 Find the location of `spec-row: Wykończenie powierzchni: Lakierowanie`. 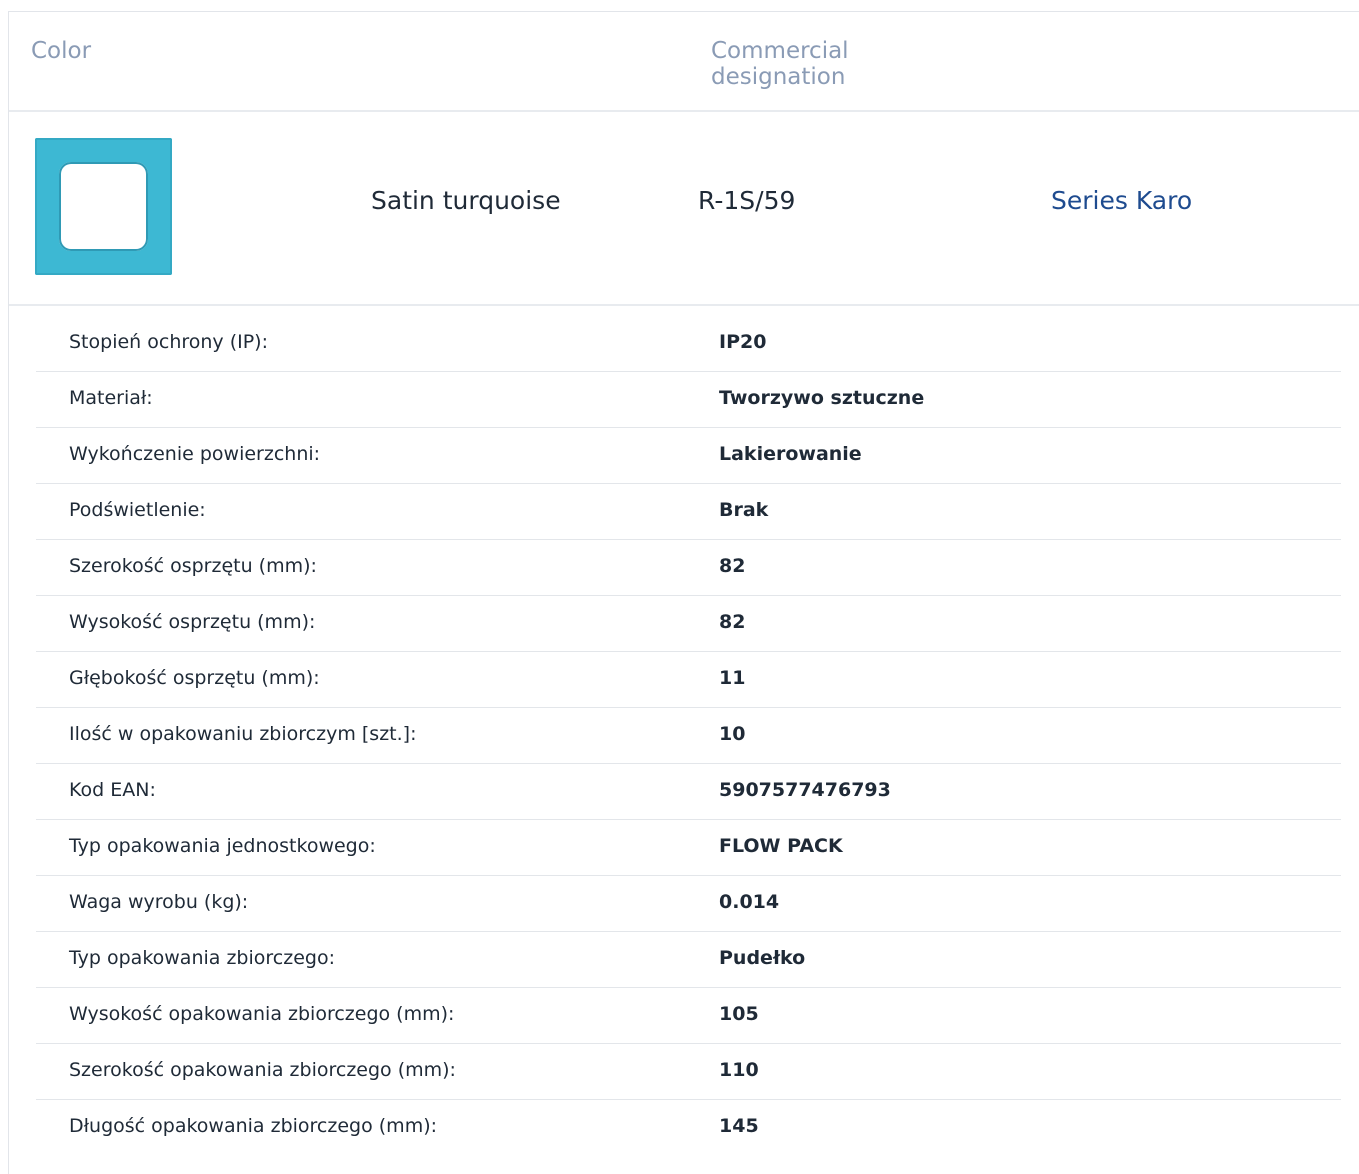

spec-row: Wykończenie powierzchni: Lakierowanie is located at coordinates (688, 456).